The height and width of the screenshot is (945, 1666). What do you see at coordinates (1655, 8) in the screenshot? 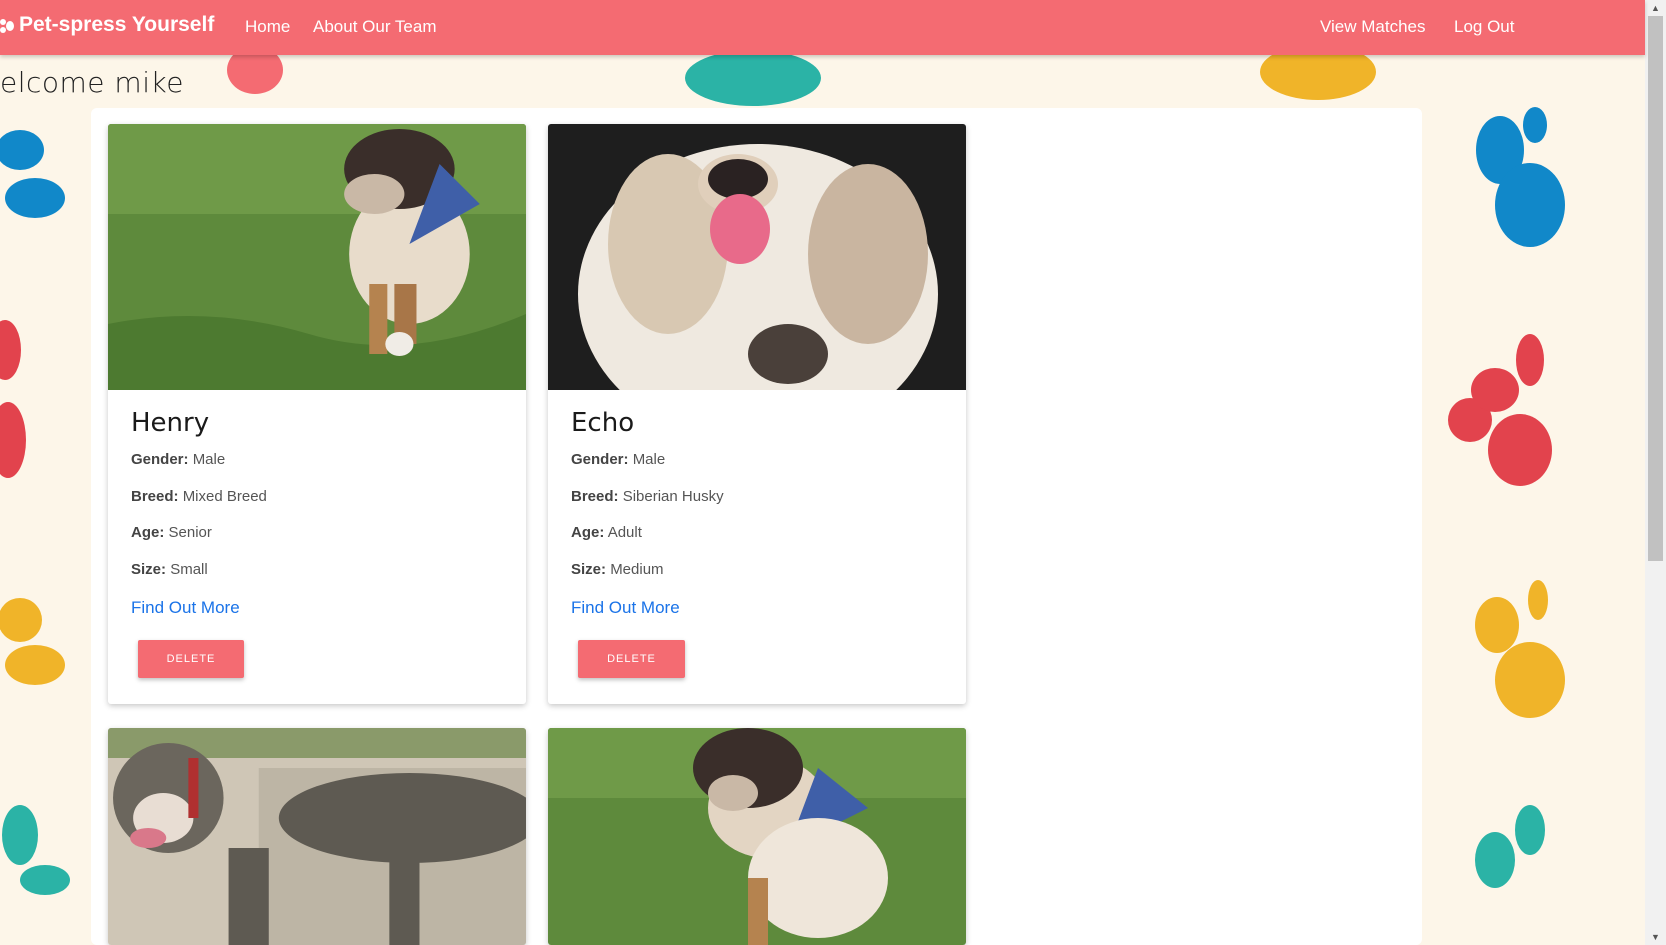
I see `scroll-up-arrow-icon: ▲` at bounding box center [1655, 8].